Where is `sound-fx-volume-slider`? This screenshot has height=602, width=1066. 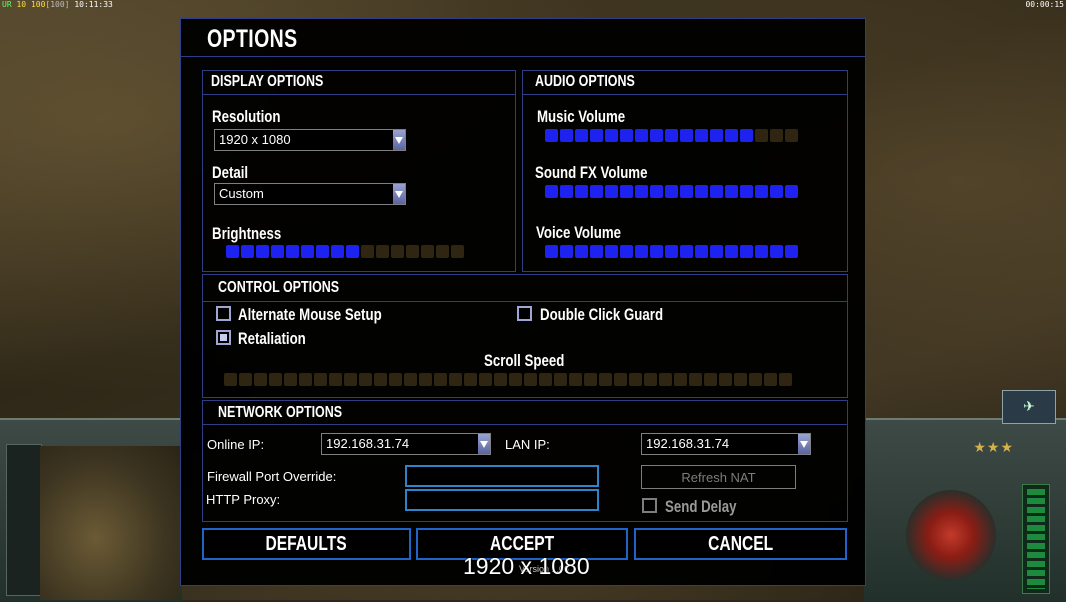 sound-fx-volume-slider is located at coordinates (671, 191).